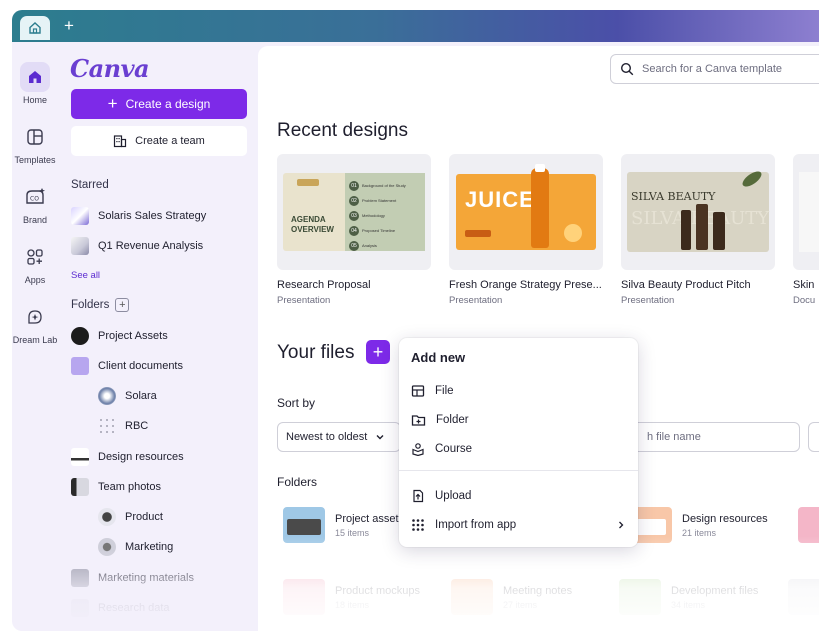 This screenshot has width=819, height=631. What do you see at coordinates (378, 352) in the screenshot?
I see `add-new-button: +` at bounding box center [378, 352].